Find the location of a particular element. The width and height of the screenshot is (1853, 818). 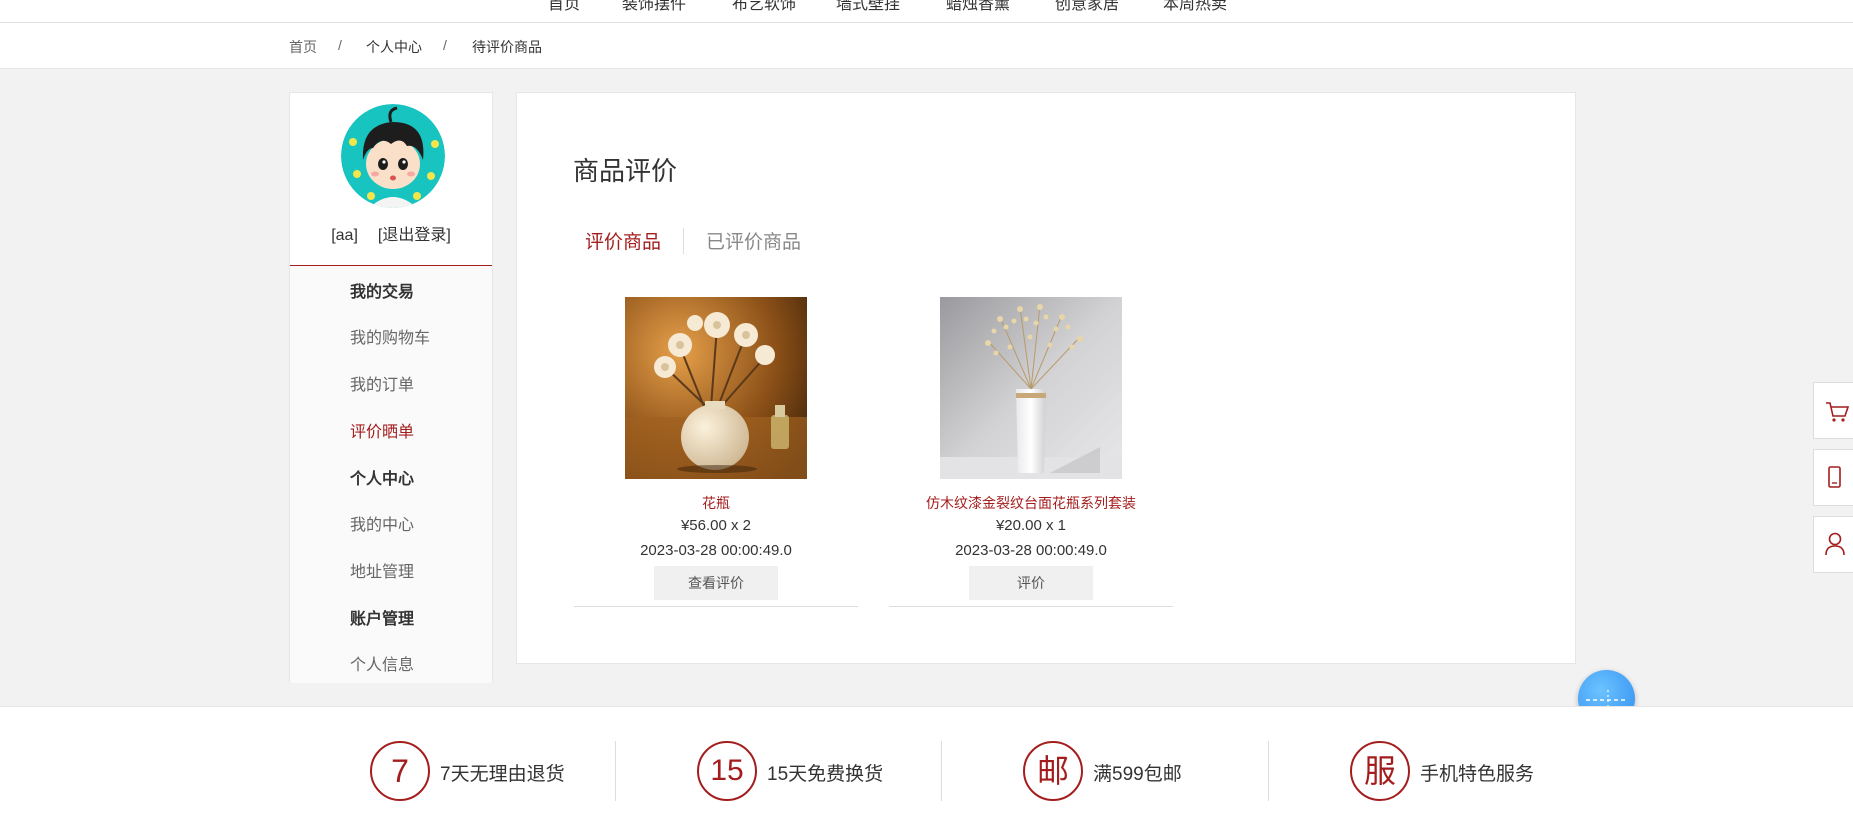

tab-divider is located at coordinates (684, 240).